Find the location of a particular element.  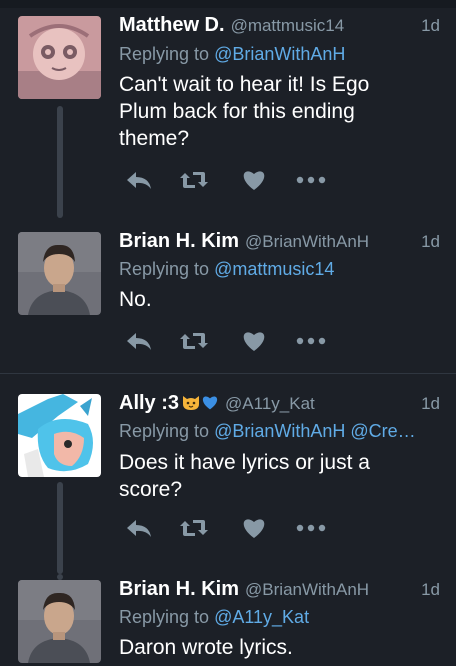

cat-face-emoji is located at coordinates (191, 402).